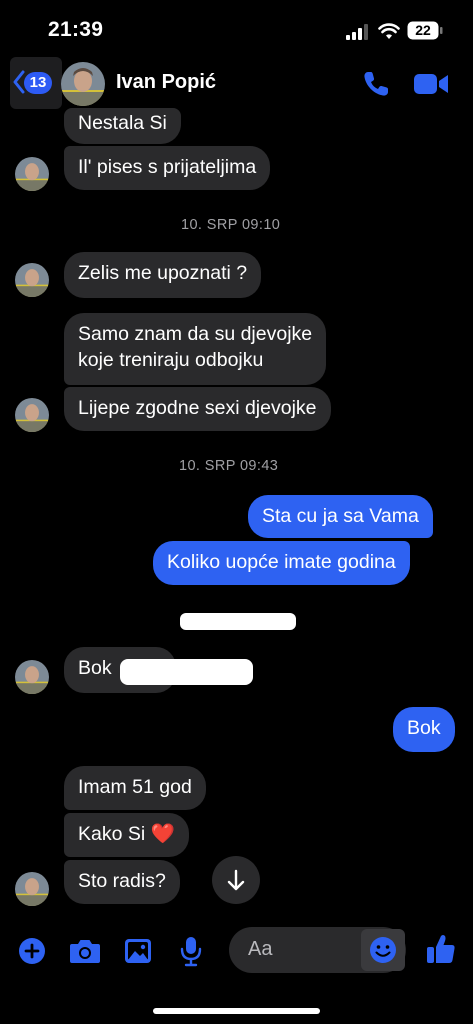  What do you see at coordinates (431, 84) in the screenshot?
I see `video-call-icon` at bounding box center [431, 84].